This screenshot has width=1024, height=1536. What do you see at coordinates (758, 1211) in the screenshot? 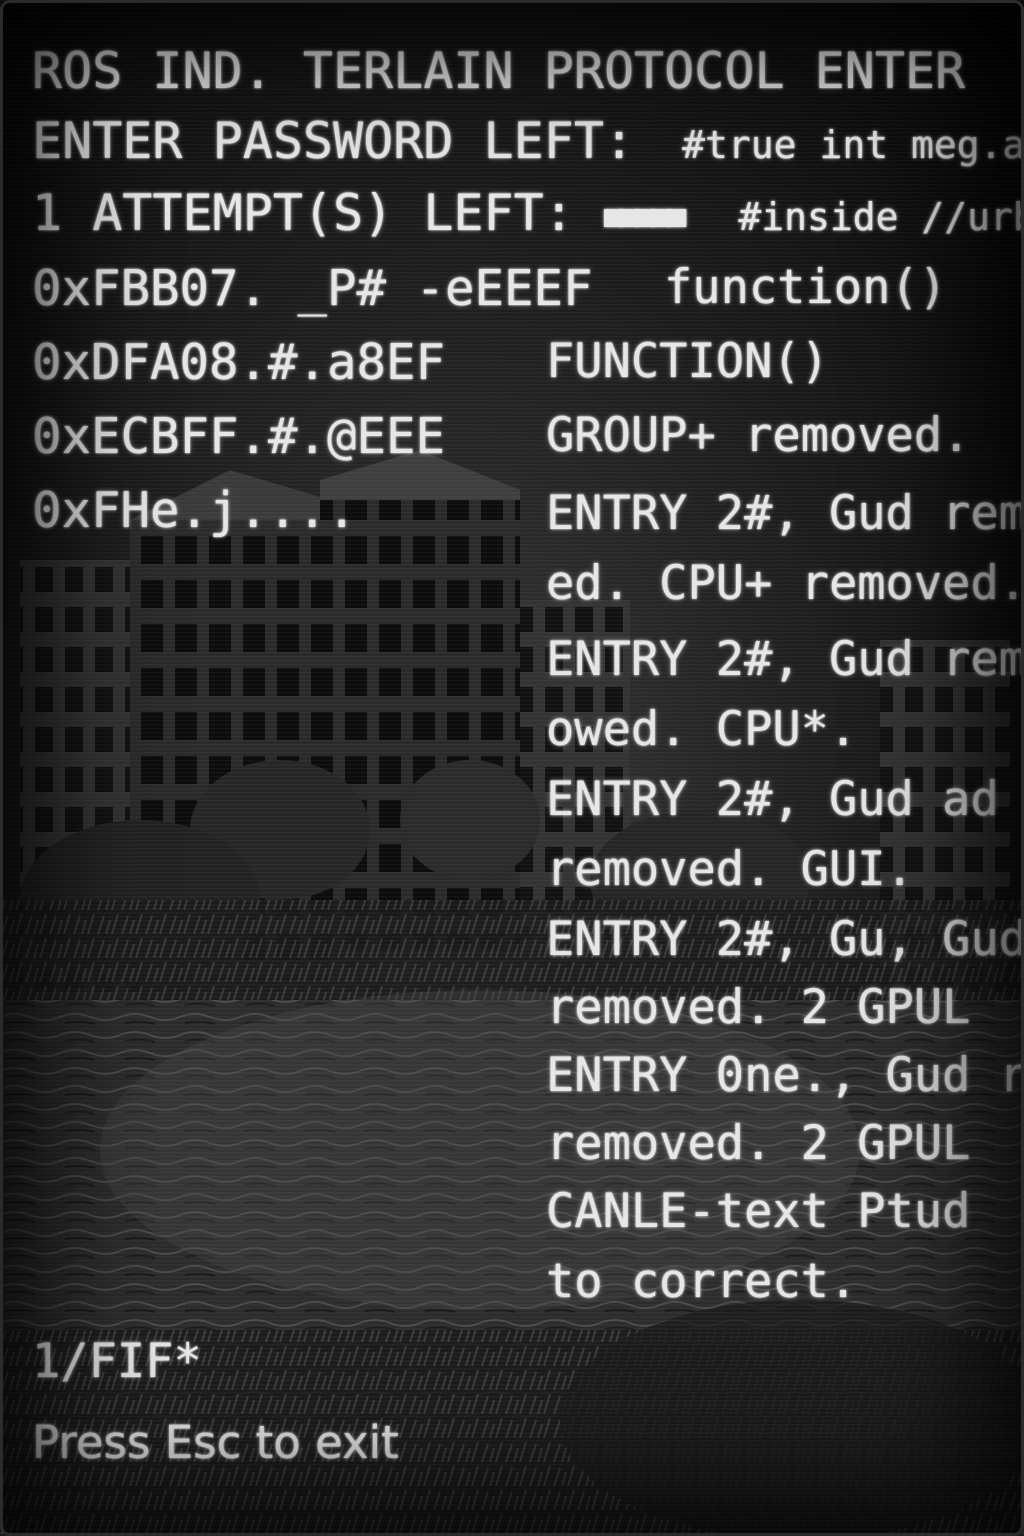
I see `log-line: CANLE-text Ptud` at bounding box center [758, 1211].